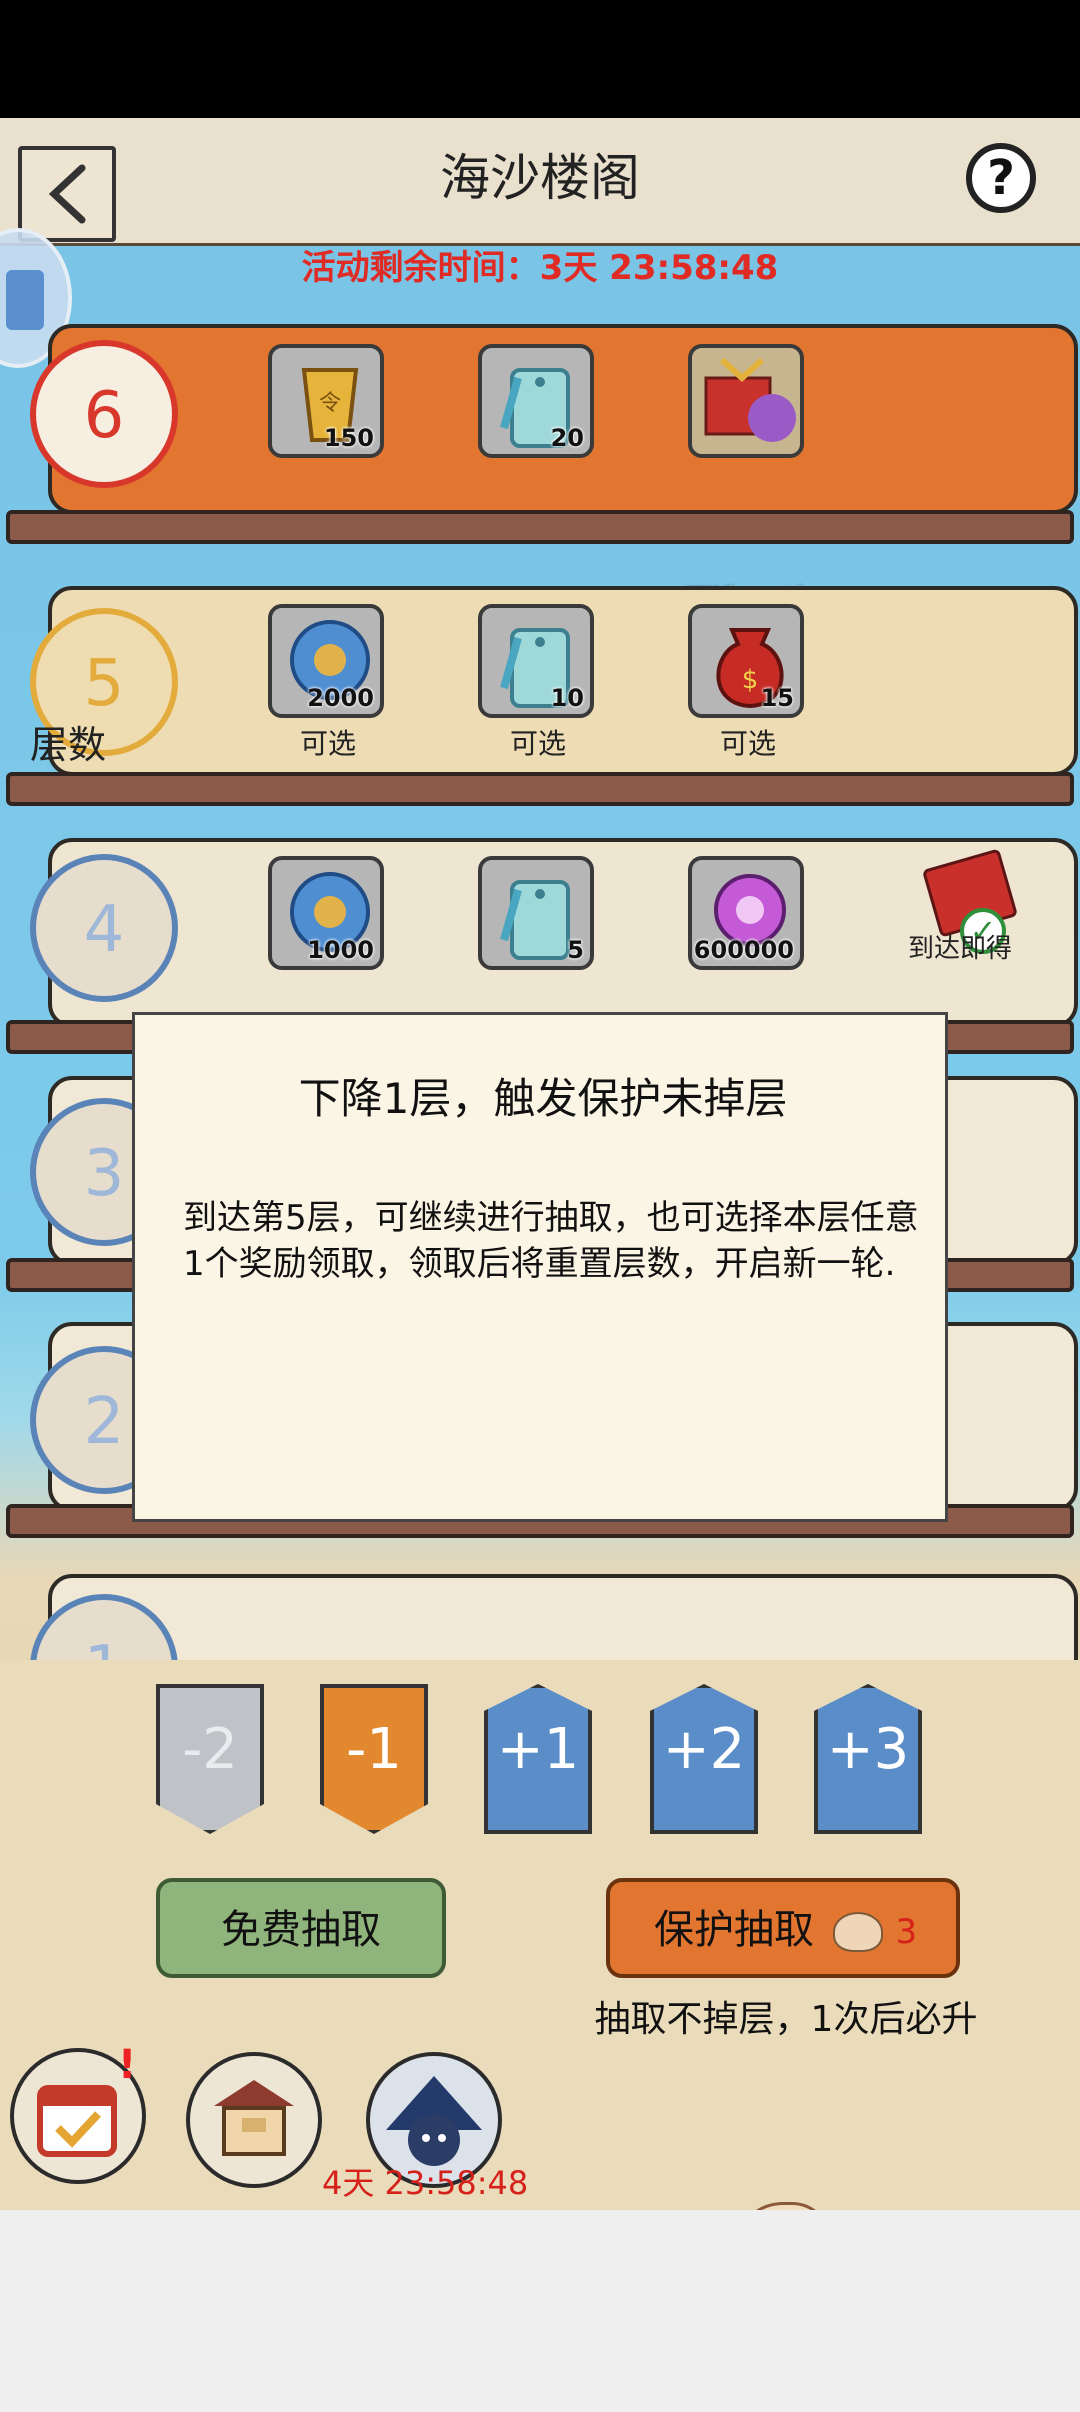  I want to click on reward-tile: 600000, so click(746, 913).